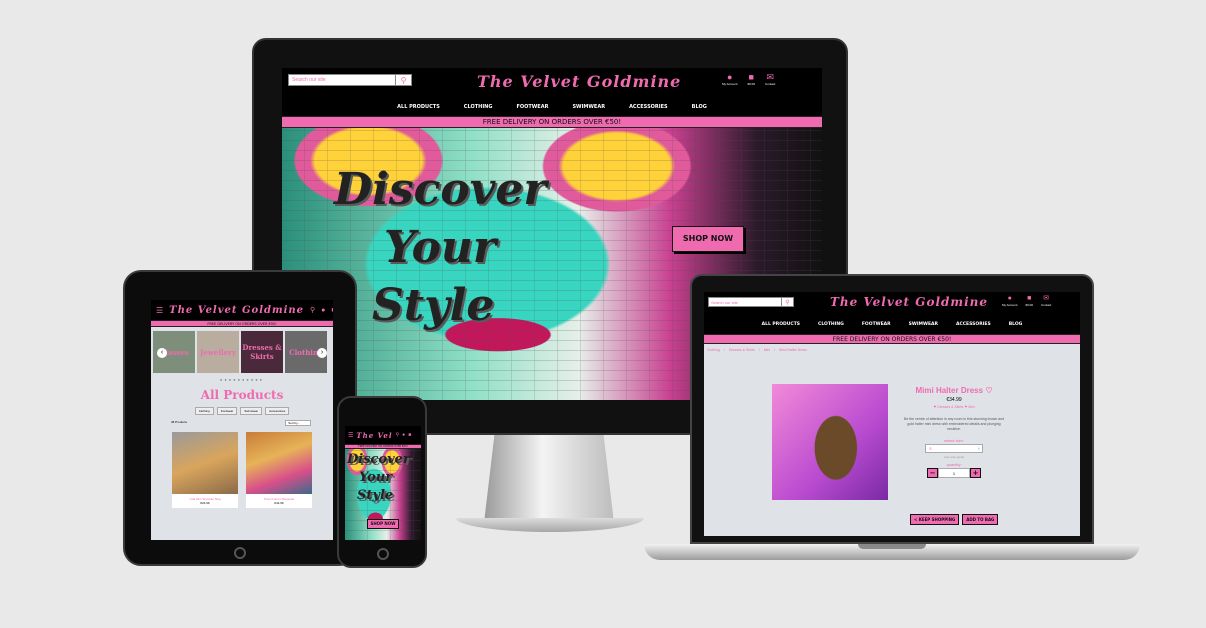 This screenshot has width=1206, height=628. Describe the element at coordinates (730, 84) in the screenshot. I see `account-label: My Account` at that location.